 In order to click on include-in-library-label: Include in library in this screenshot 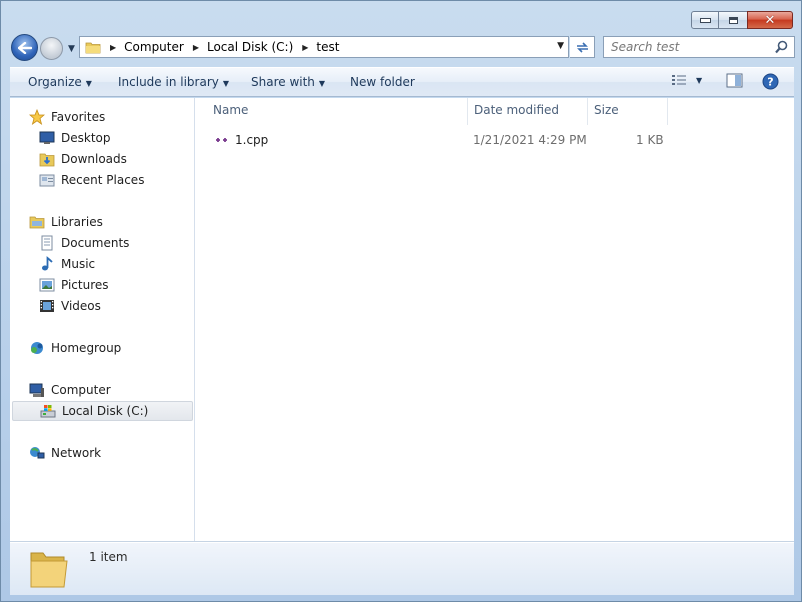, I will do `click(168, 82)`.